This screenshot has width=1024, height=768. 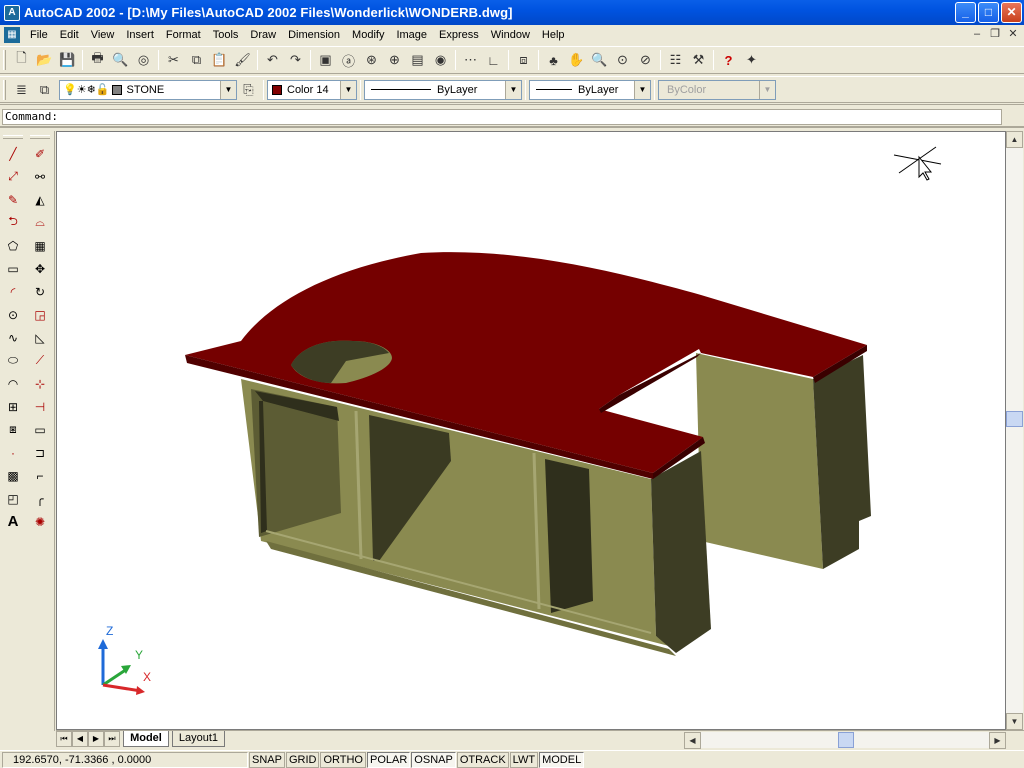 What do you see at coordinates (125, 759) in the screenshot?
I see `coordinate-display: 192.6570, -71.3366 , 0.0000` at bounding box center [125, 759].